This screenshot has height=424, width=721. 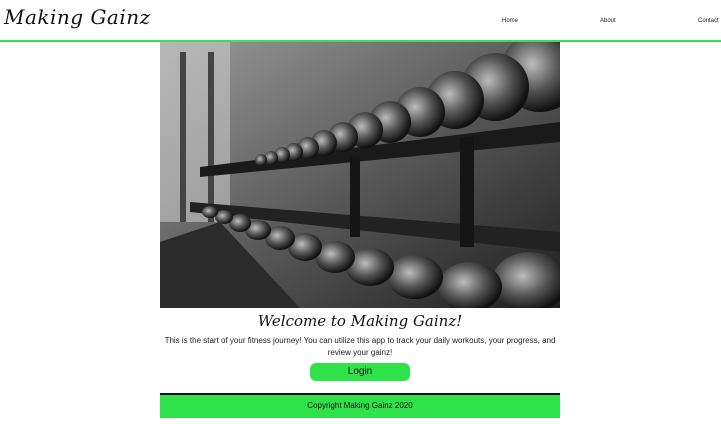 What do you see at coordinates (510, 21) in the screenshot?
I see `nav-home-link: Home` at bounding box center [510, 21].